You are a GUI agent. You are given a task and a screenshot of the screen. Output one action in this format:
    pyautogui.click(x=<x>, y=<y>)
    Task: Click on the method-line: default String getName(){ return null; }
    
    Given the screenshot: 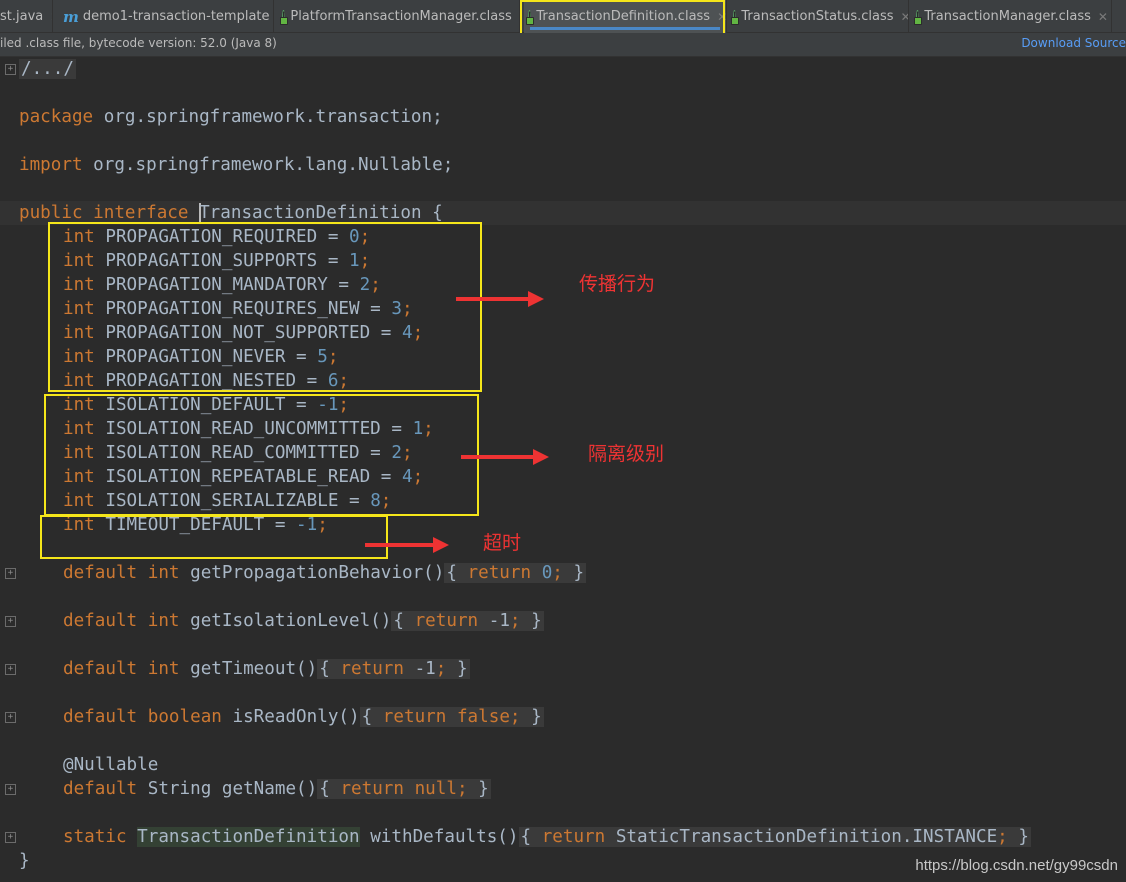 What is the action you would take?
    pyautogui.click(x=277, y=789)
    